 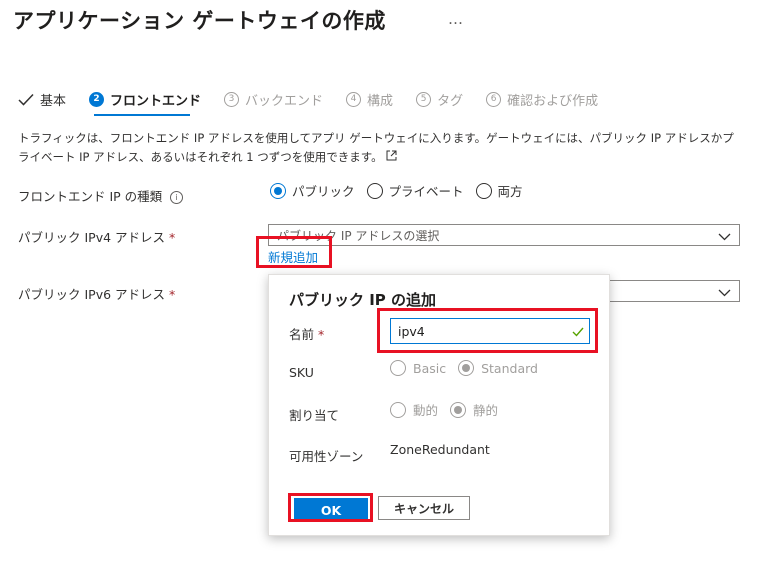 I want to click on radio-static: 静的, so click(x=474, y=409).